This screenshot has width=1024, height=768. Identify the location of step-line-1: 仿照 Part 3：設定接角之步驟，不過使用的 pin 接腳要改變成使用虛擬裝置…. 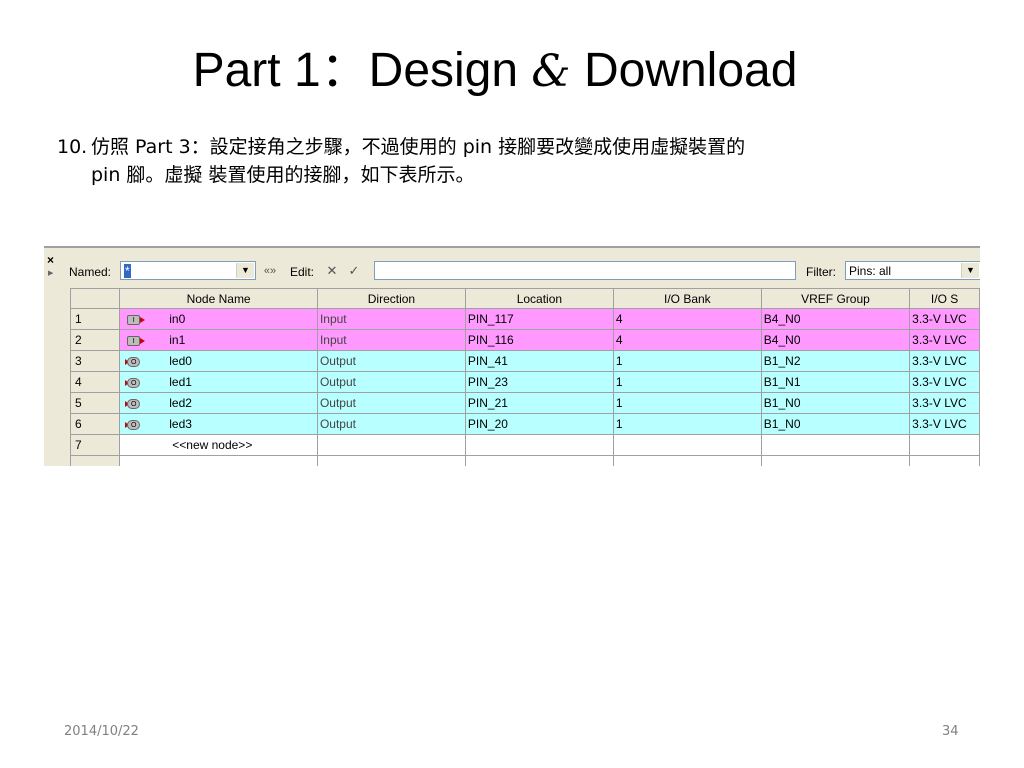
(418, 147).